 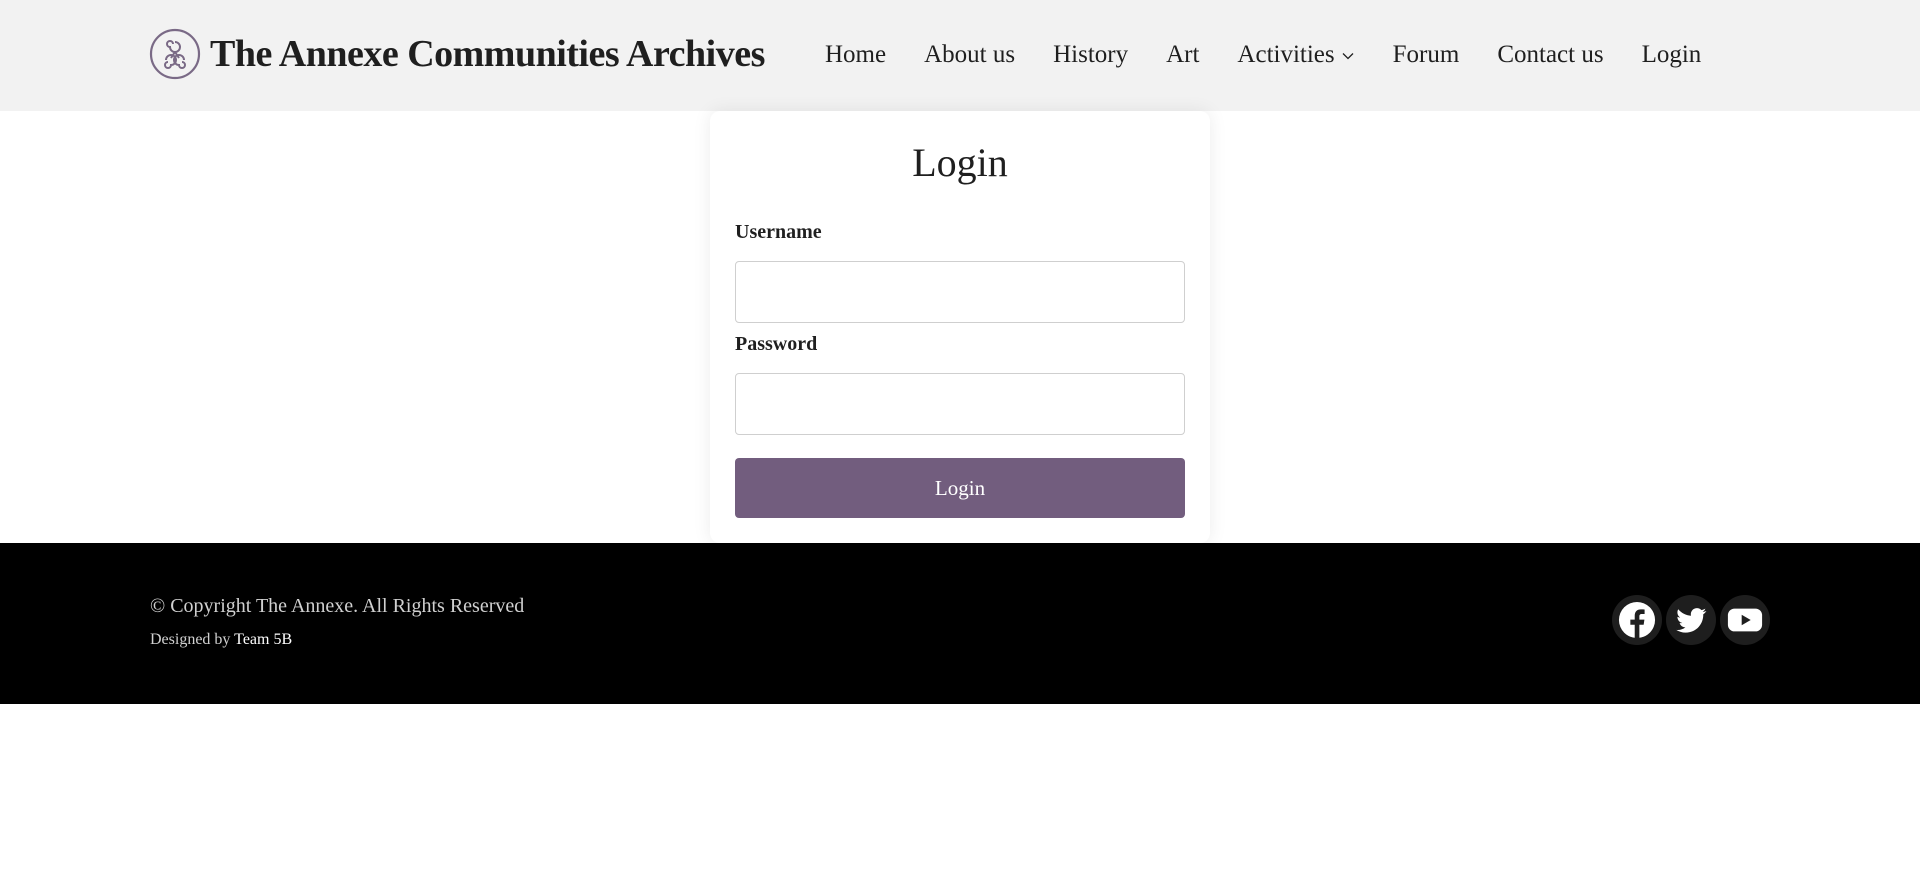 I want to click on social-links, so click(x=1693, y=620).